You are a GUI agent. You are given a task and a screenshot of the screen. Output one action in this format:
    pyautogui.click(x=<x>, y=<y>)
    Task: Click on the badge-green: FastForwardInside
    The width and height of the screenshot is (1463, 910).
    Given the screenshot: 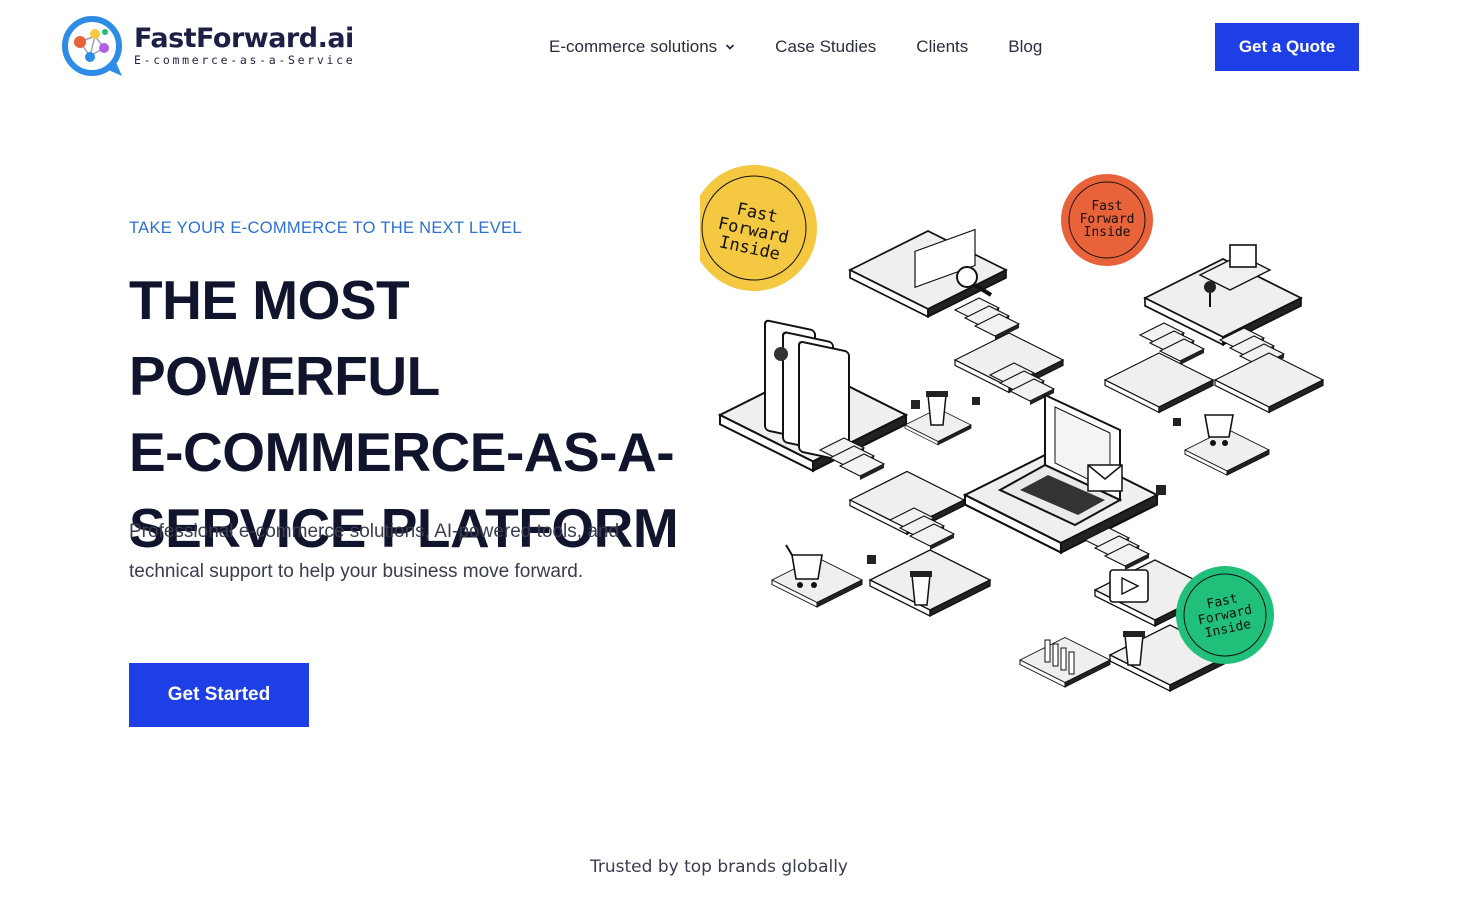 What is the action you would take?
    pyautogui.click(x=1225, y=615)
    